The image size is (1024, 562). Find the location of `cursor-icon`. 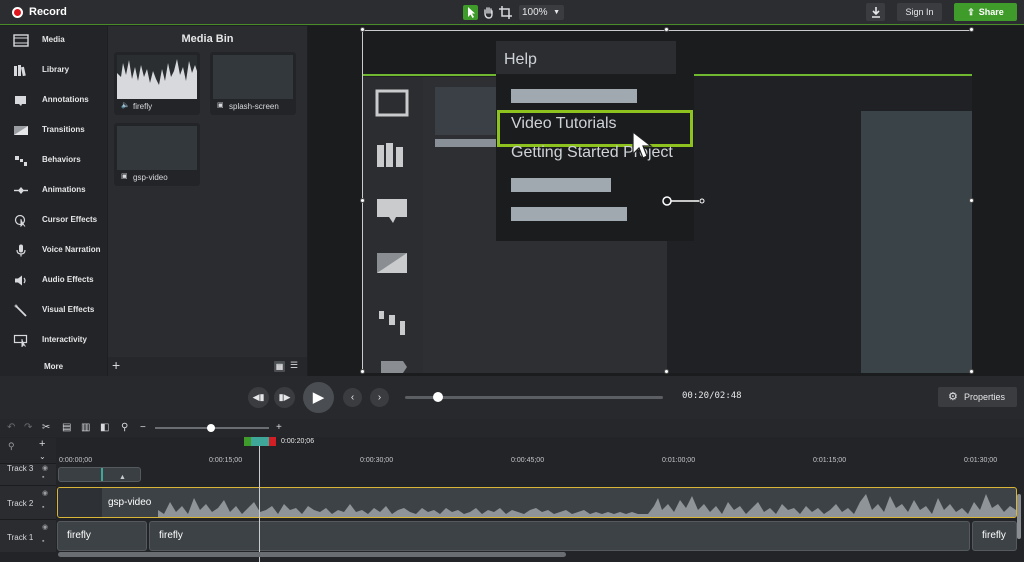

cursor-icon is located at coordinates (21, 221).